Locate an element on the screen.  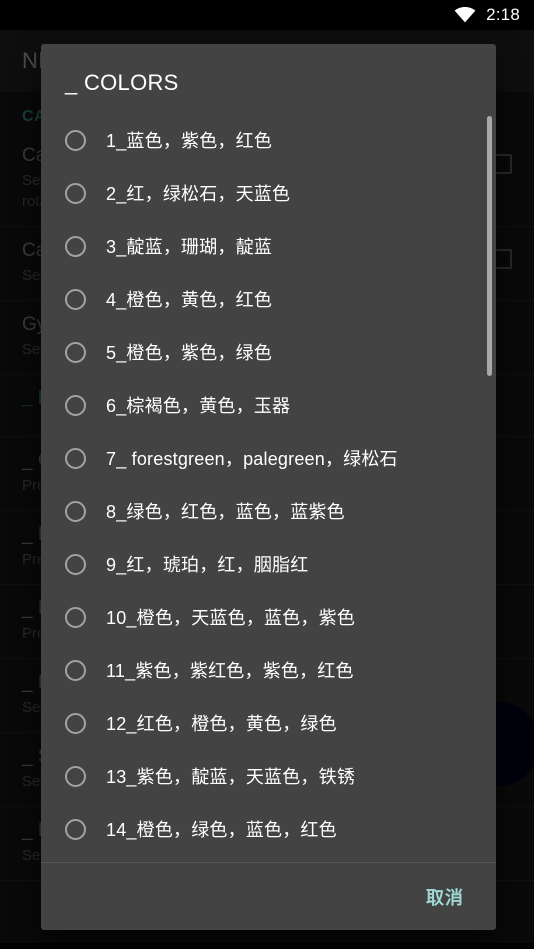
option-row: 1_蓝色，紫色，红色 is located at coordinates (268, 140).